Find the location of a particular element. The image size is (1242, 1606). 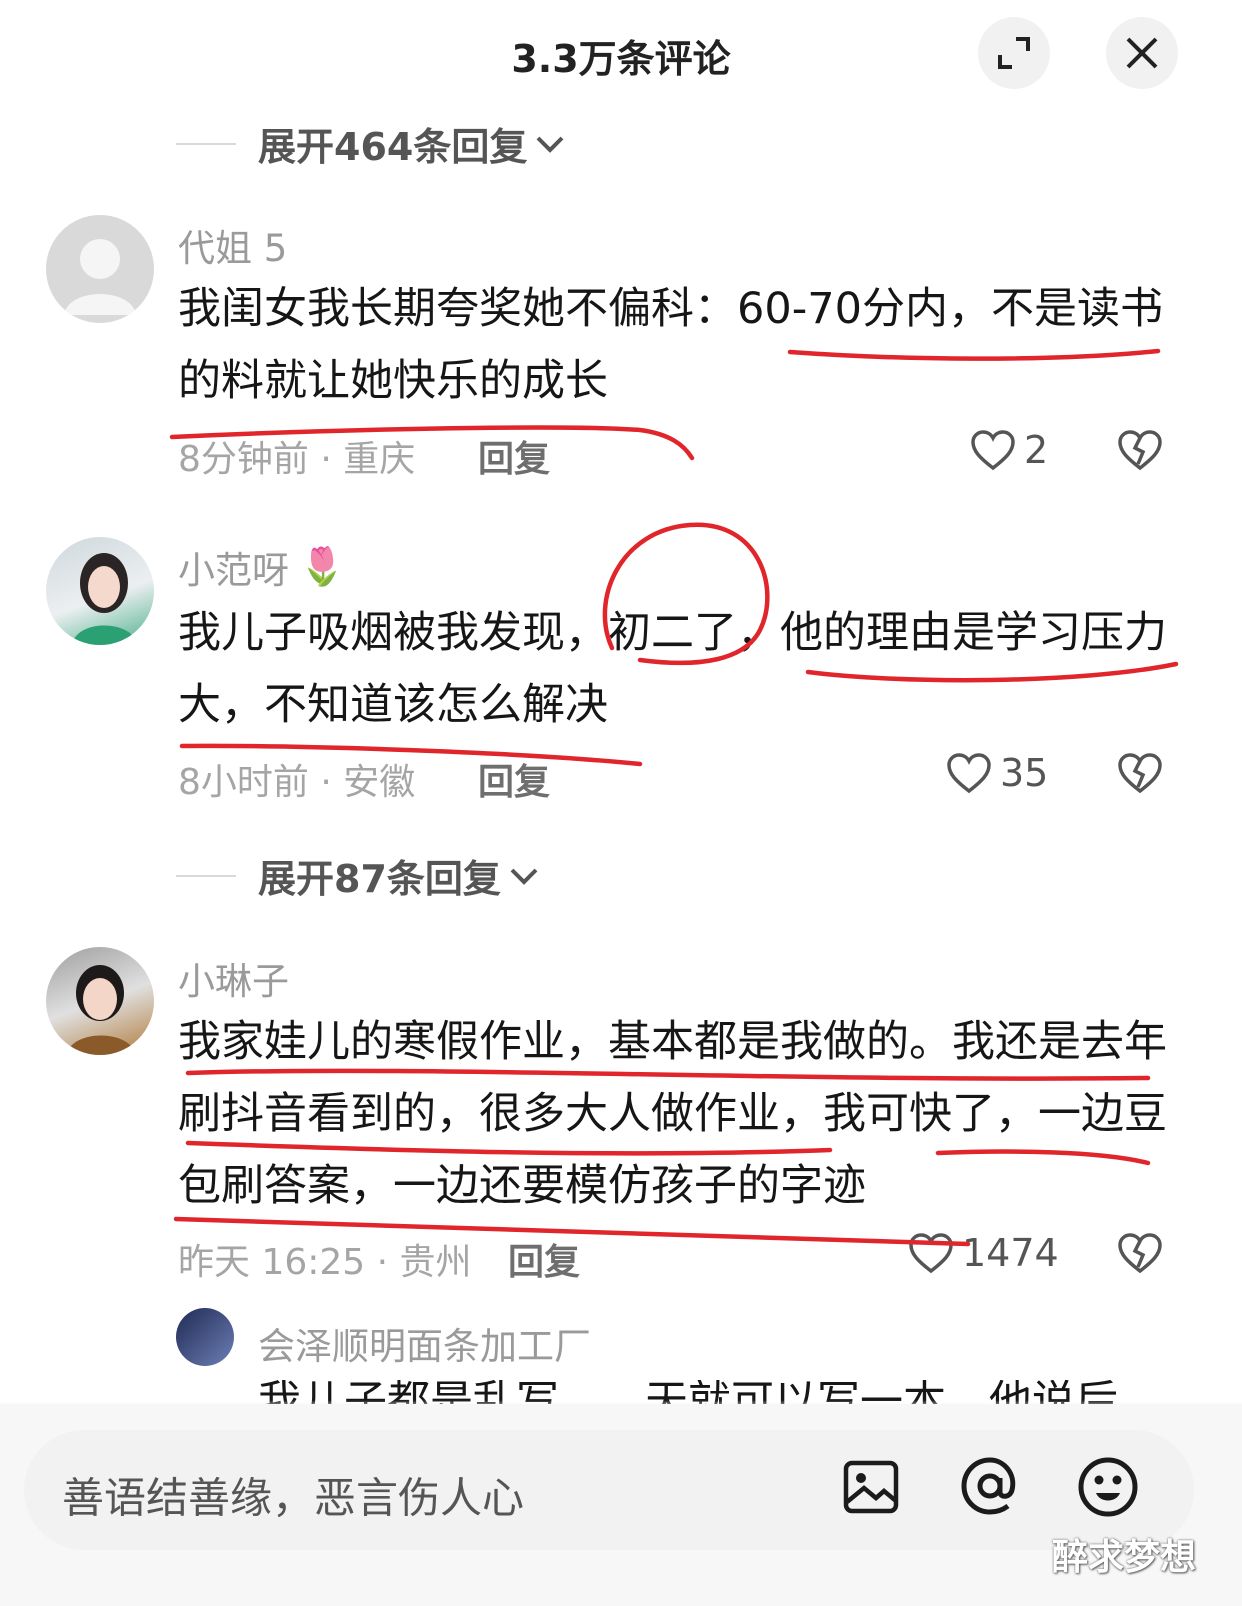

expand-replies-row: 展开87条回复 is located at coordinates (357, 875).